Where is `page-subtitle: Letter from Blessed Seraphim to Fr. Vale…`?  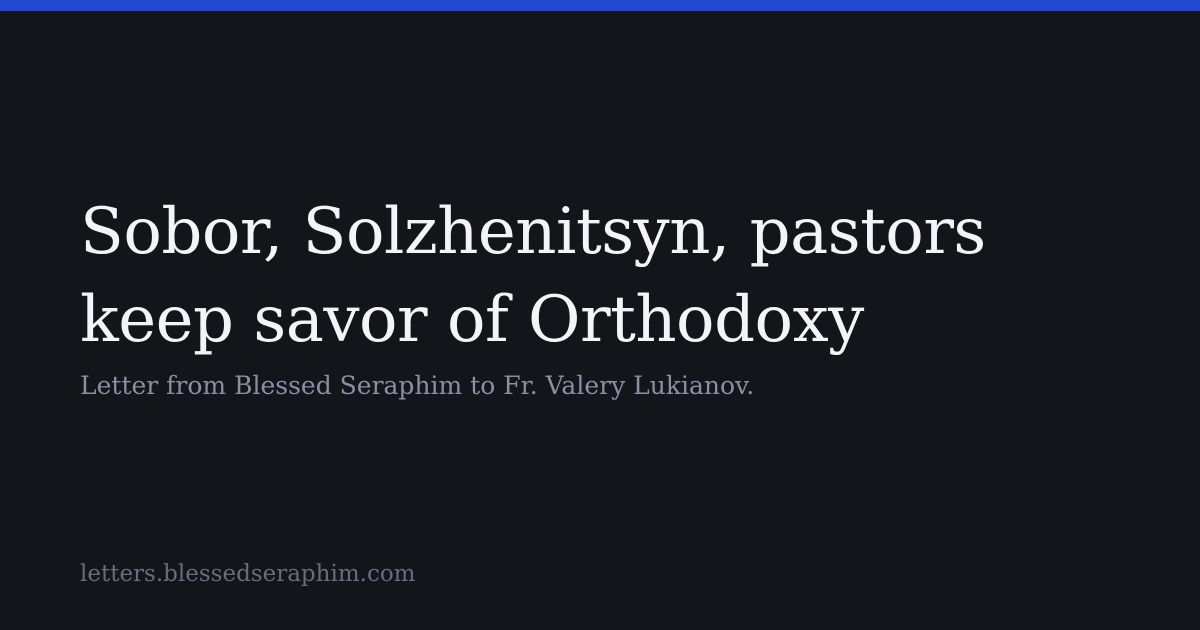 page-subtitle: Letter from Blessed Seraphim to Fr. Vale… is located at coordinates (417, 385).